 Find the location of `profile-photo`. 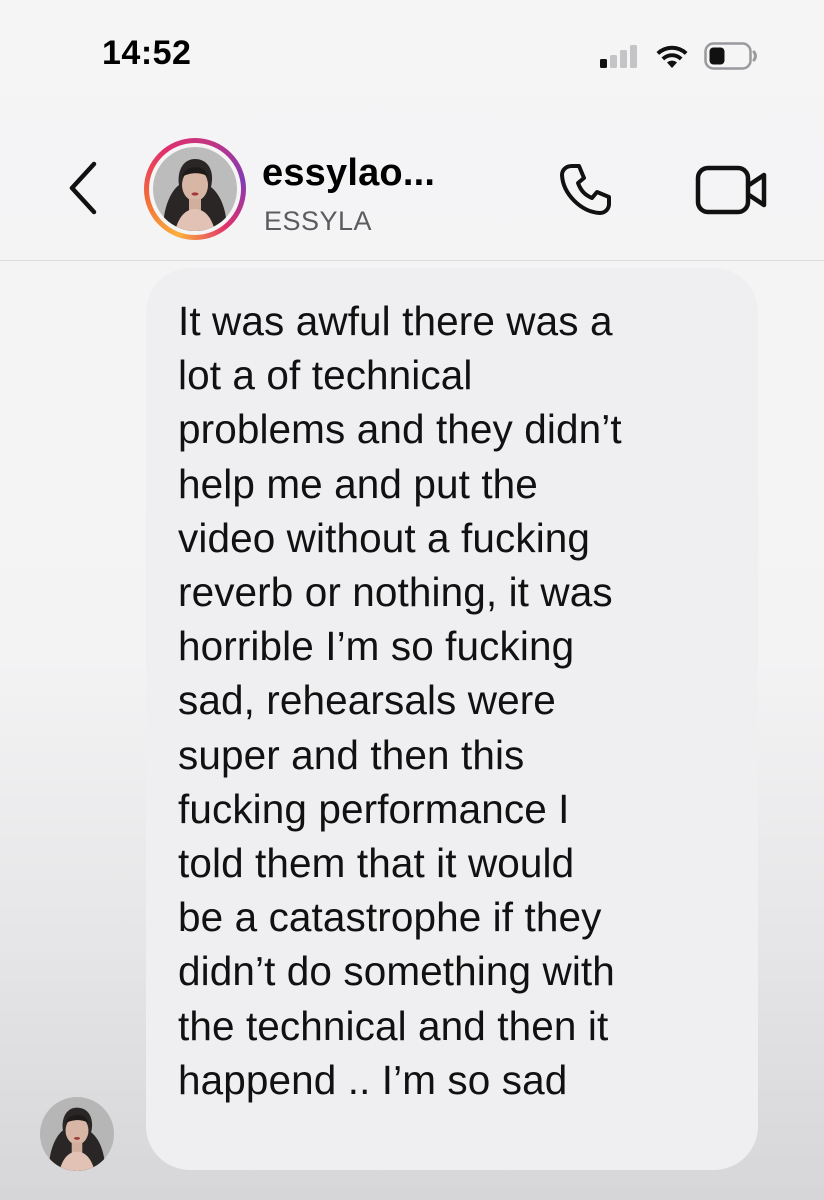

profile-photo is located at coordinates (195, 189).